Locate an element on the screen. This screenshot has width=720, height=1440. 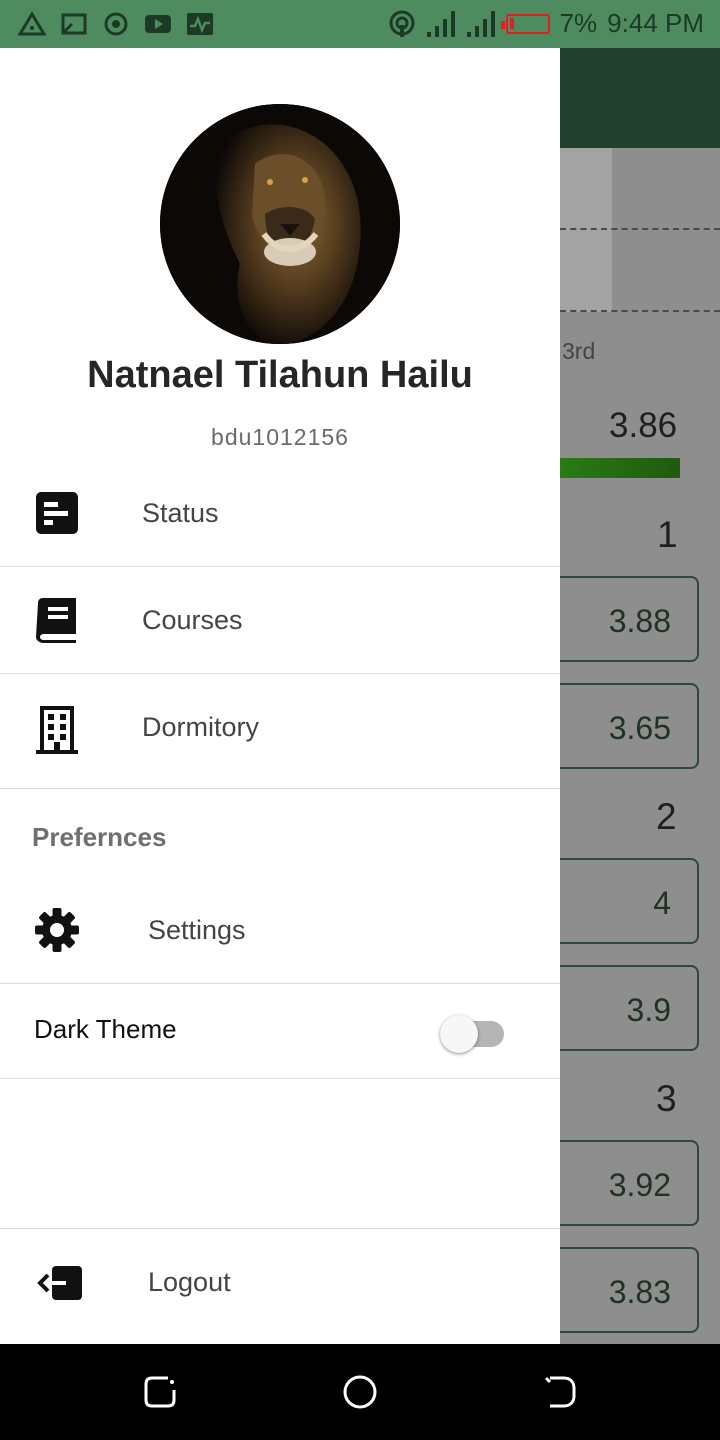
avatar is located at coordinates (280, 224).